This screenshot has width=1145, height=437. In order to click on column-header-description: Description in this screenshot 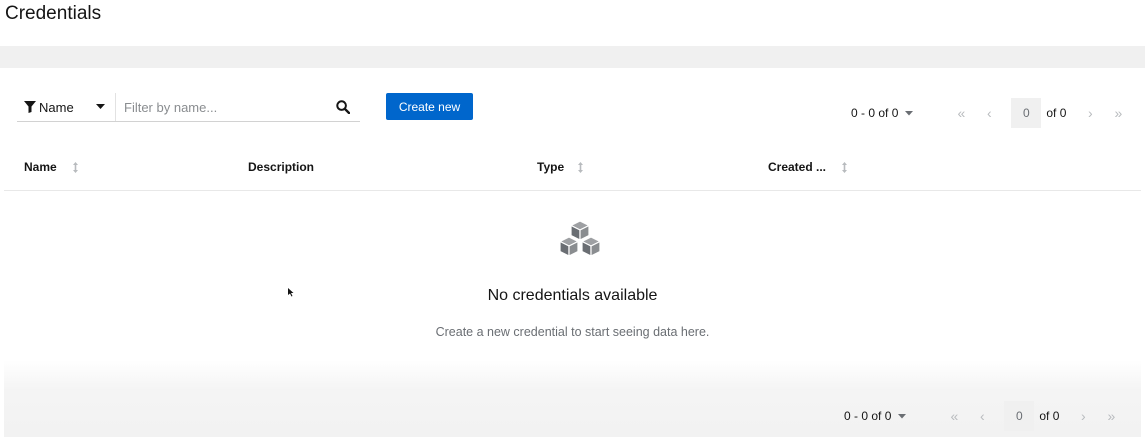, I will do `click(281, 167)`.